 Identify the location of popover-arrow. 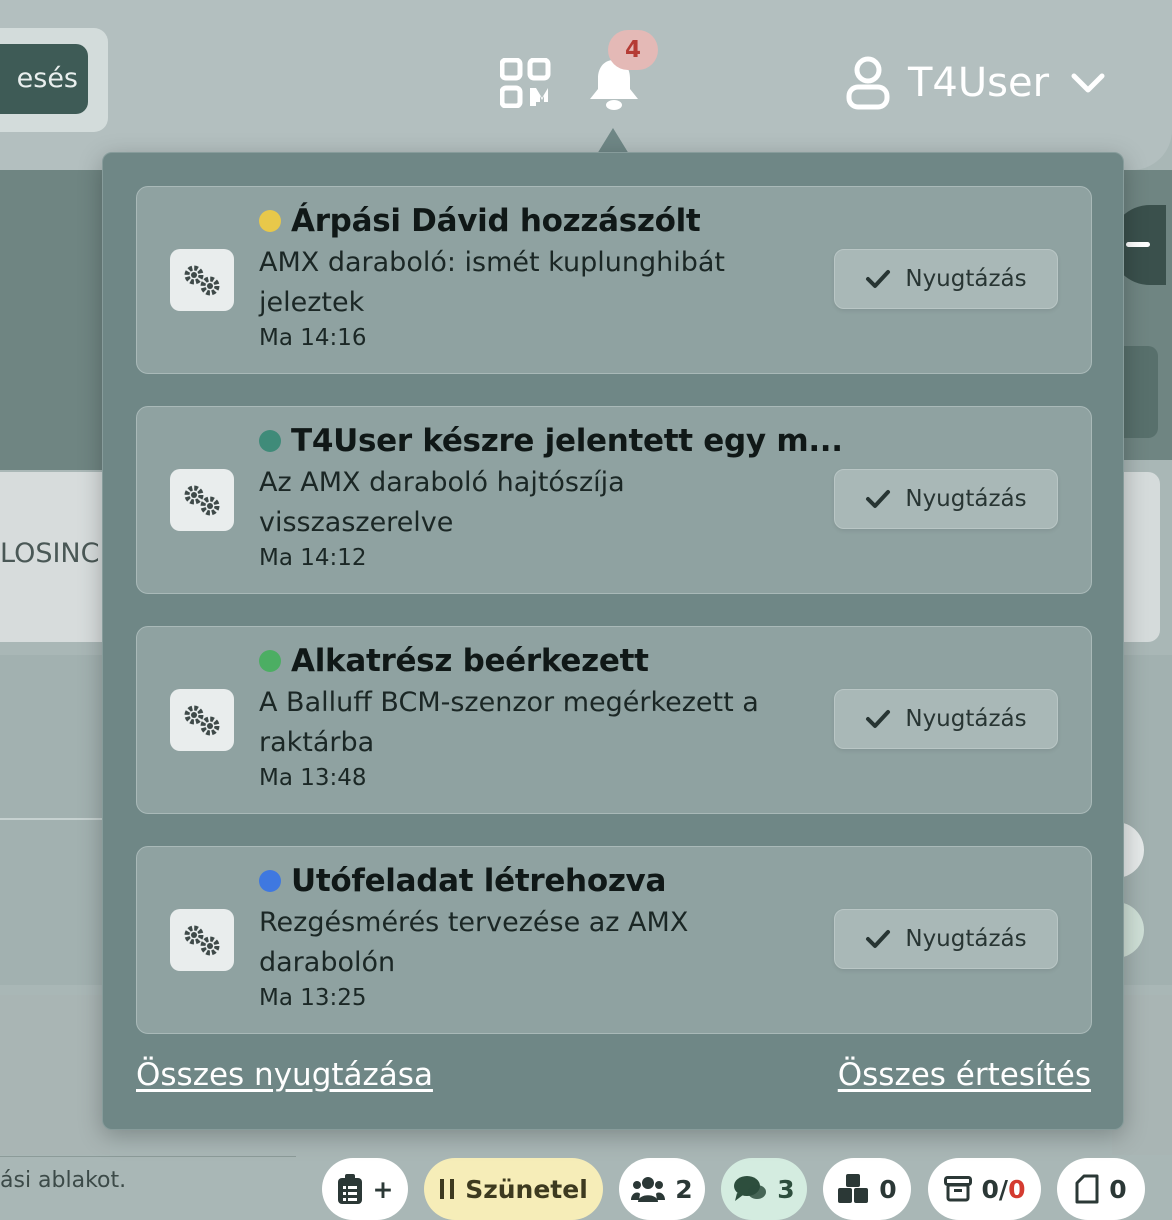
(613, 141).